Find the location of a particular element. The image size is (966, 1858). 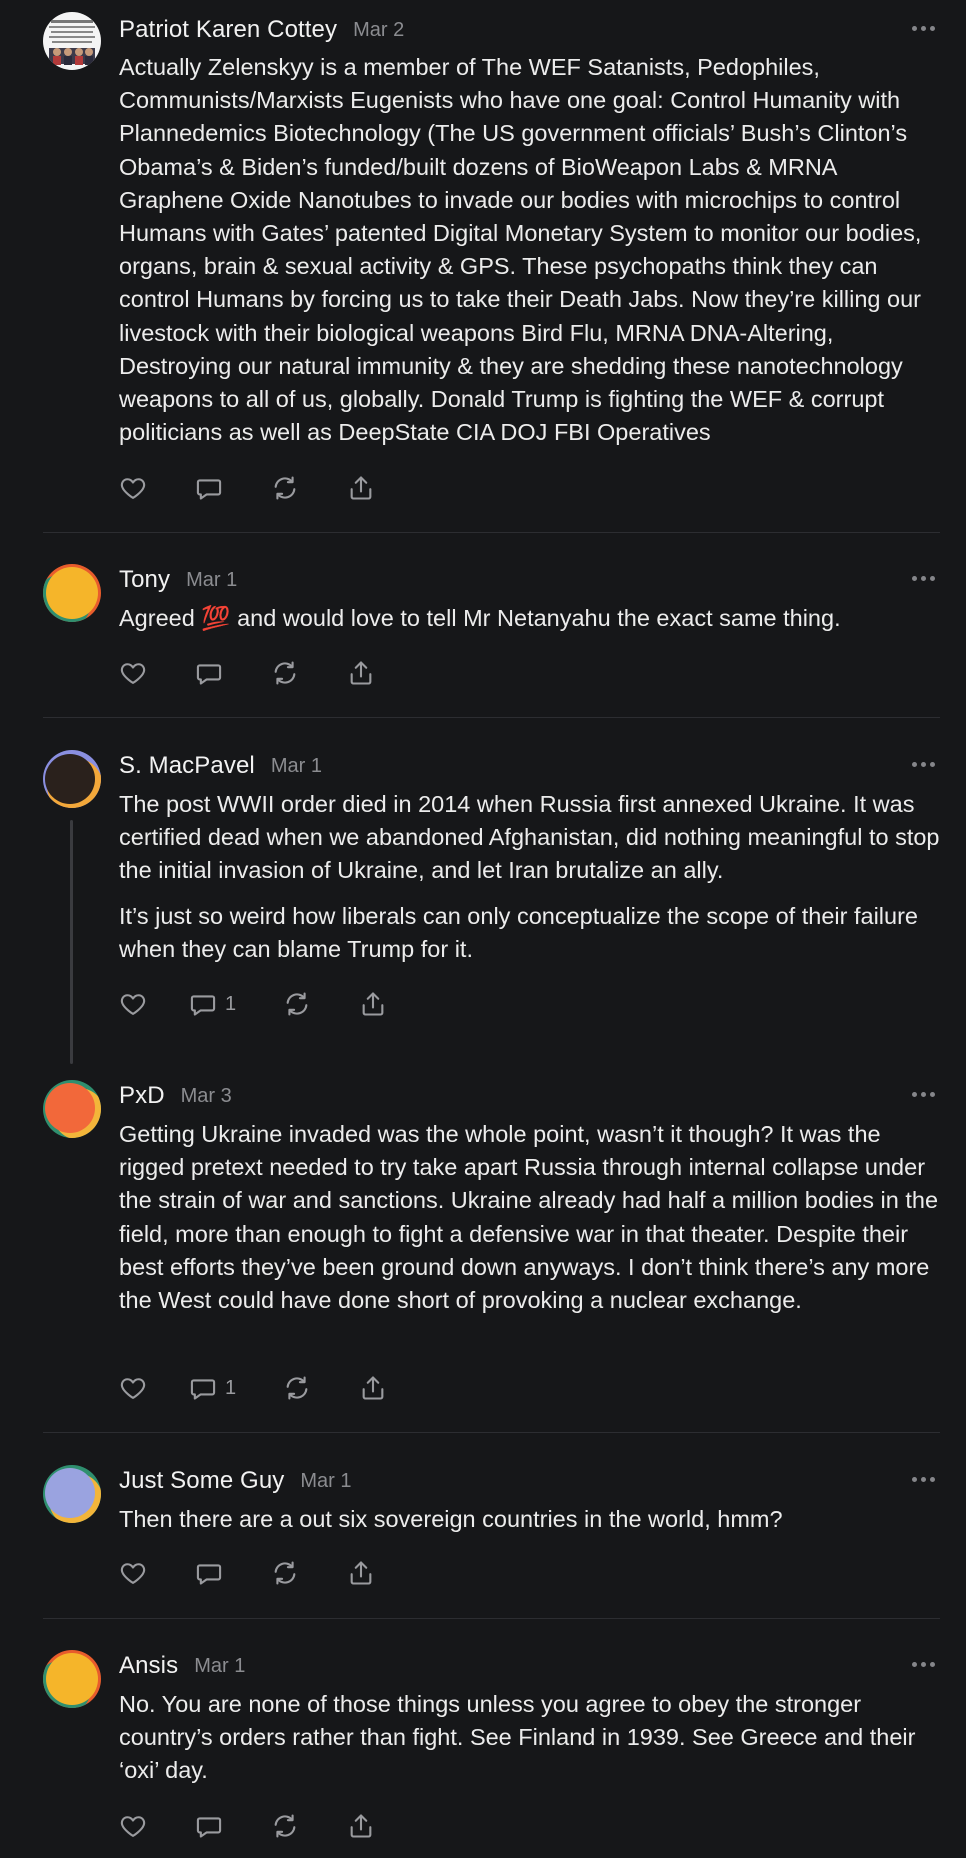

author-name: Ansis is located at coordinates (148, 1666).